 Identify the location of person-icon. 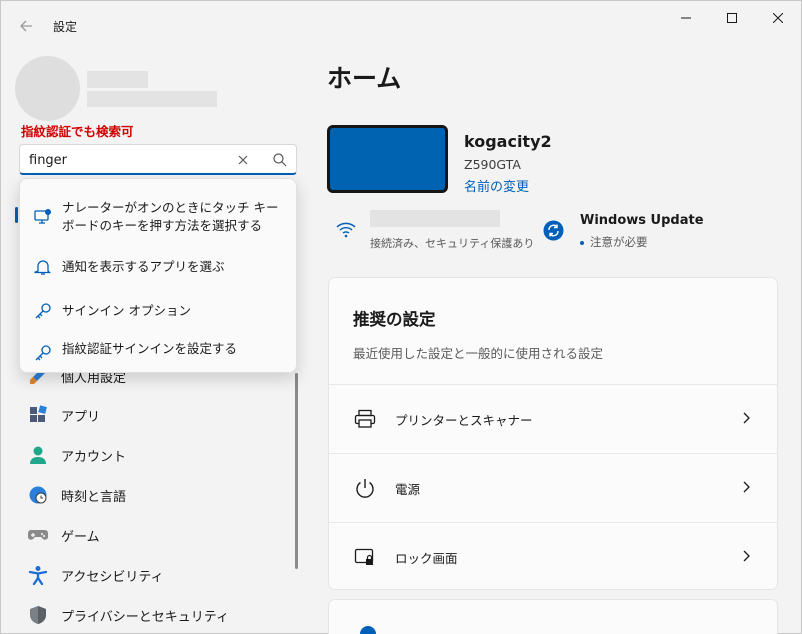
(38, 455).